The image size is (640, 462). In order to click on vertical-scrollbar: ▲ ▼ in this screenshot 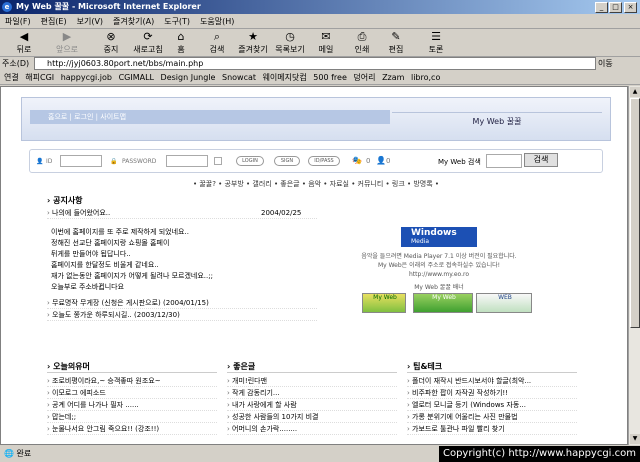, I will do `click(634, 265)`.